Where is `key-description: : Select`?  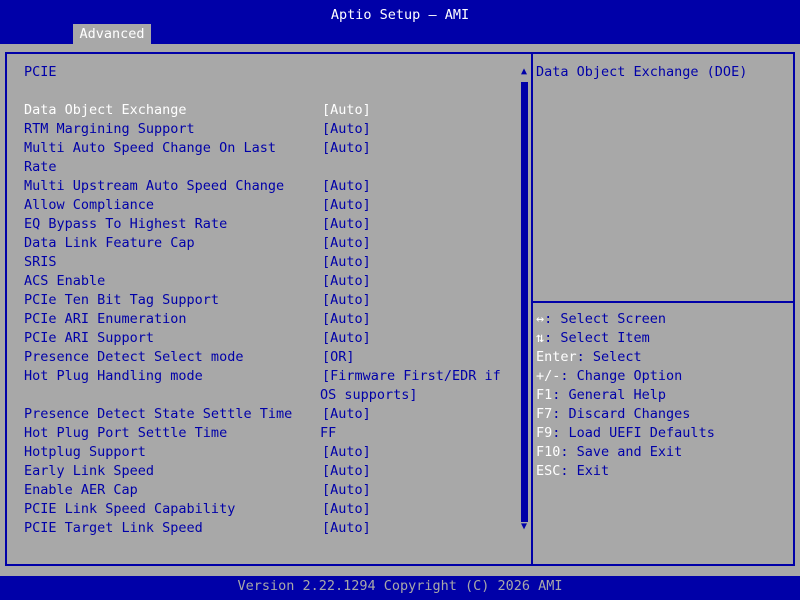
key-description: : Select is located at coordinates (609, 357).